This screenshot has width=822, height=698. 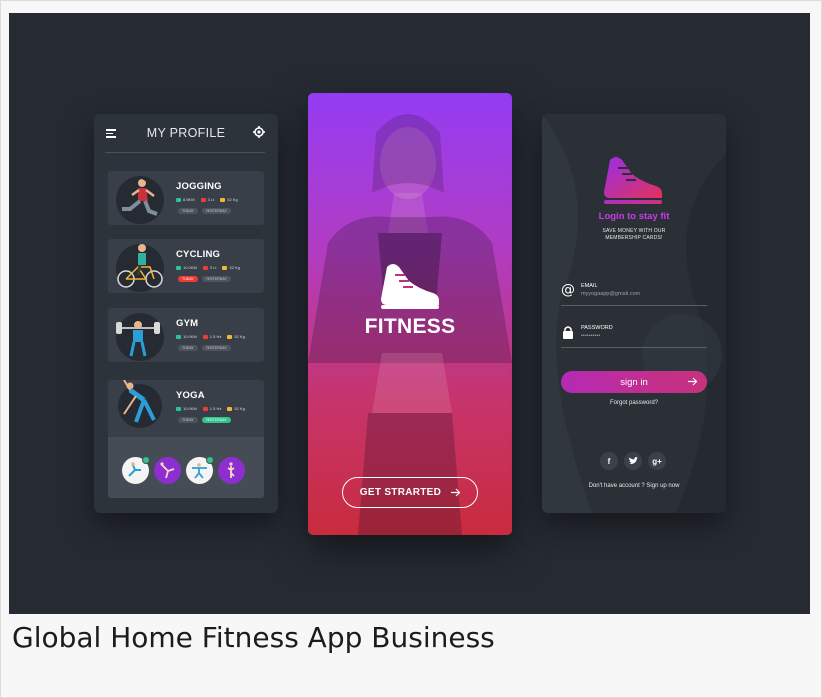 What do you see at coordinates (568, 290) in the screenshot?
I see `at-sign-icon: @` at bounding box center [568, 290].